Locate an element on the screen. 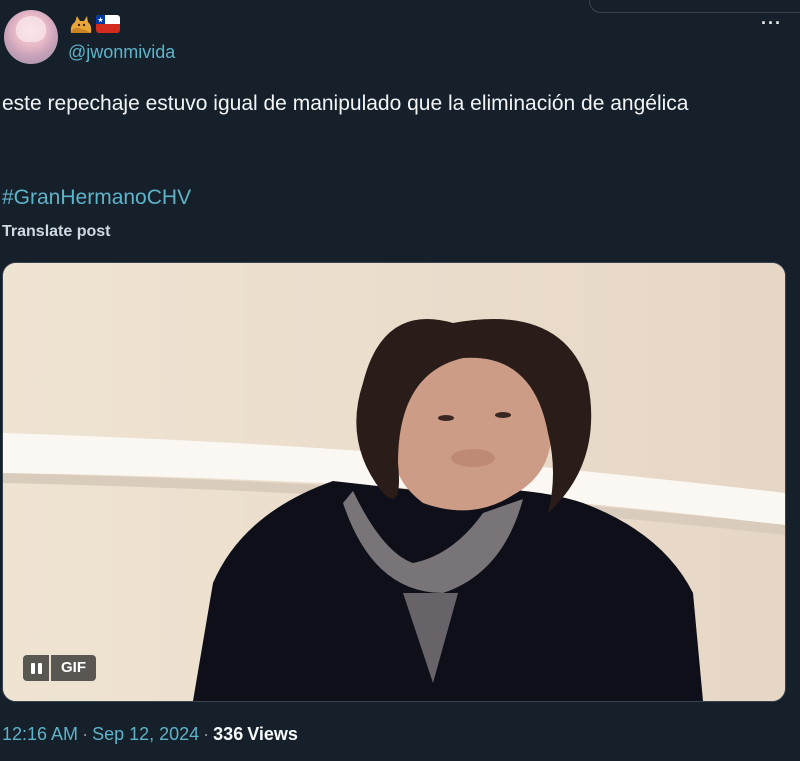 Image resolution: width=800 pixels, height=761 pixels. pause-icon is located at coordinates (36, 668).